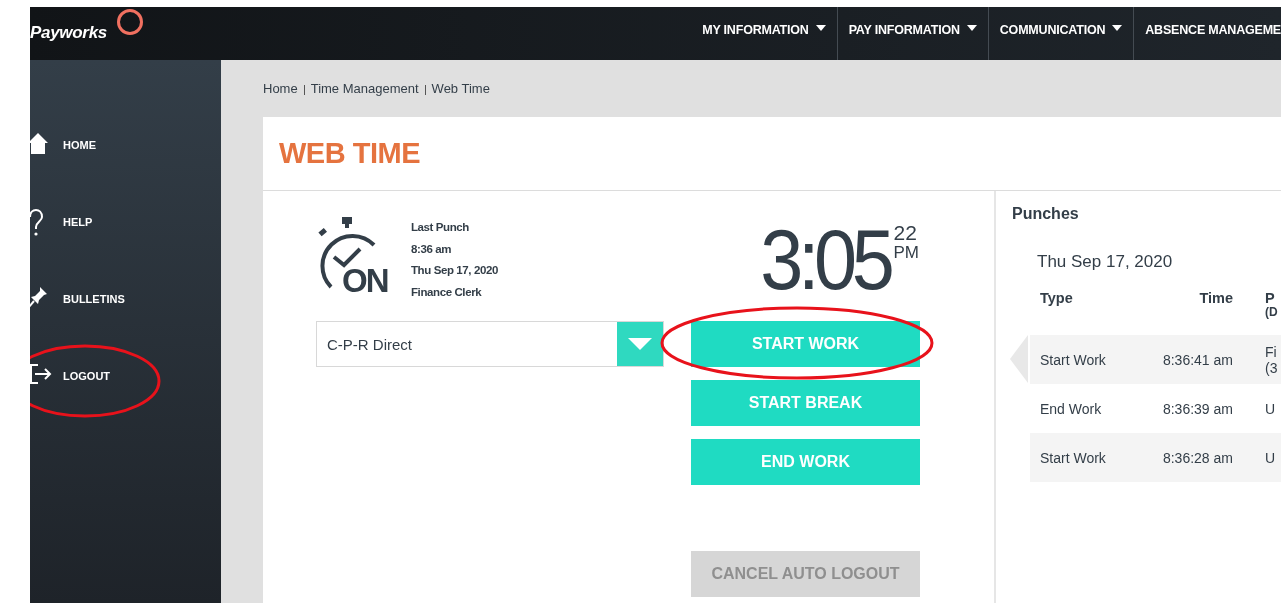 The height and width of the screenshot is (603, 1281). I want to click on table-cell-text: 8:36:39 am, so click(1197, 408).